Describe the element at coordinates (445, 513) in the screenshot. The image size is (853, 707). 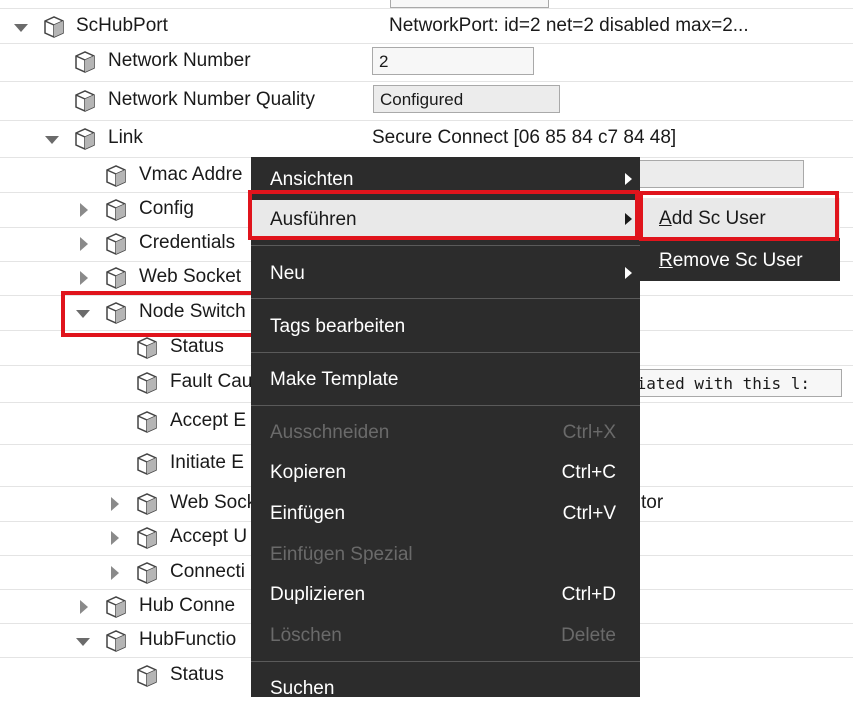
I see `menu-item-einfuegen: Einfügen Ctrl+V` at that location.